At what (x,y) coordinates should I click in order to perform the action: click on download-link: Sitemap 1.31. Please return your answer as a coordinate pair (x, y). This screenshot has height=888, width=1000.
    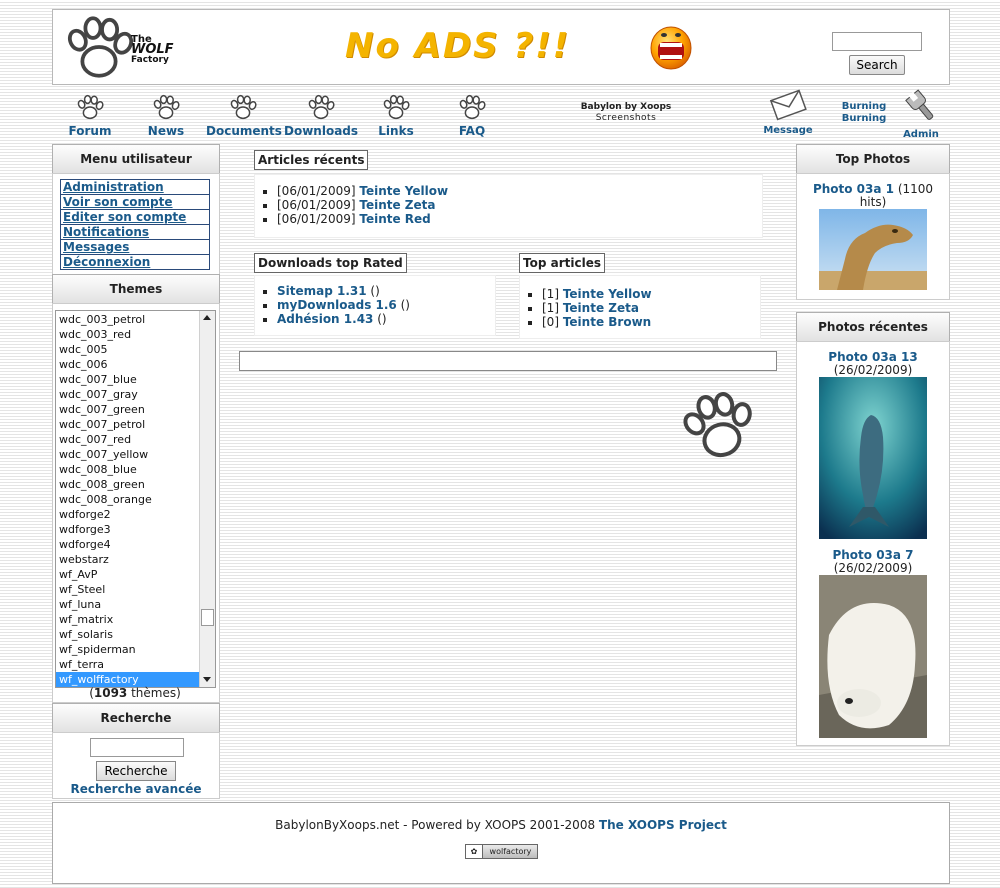
    Looking at the image, I should click on (322, 291).